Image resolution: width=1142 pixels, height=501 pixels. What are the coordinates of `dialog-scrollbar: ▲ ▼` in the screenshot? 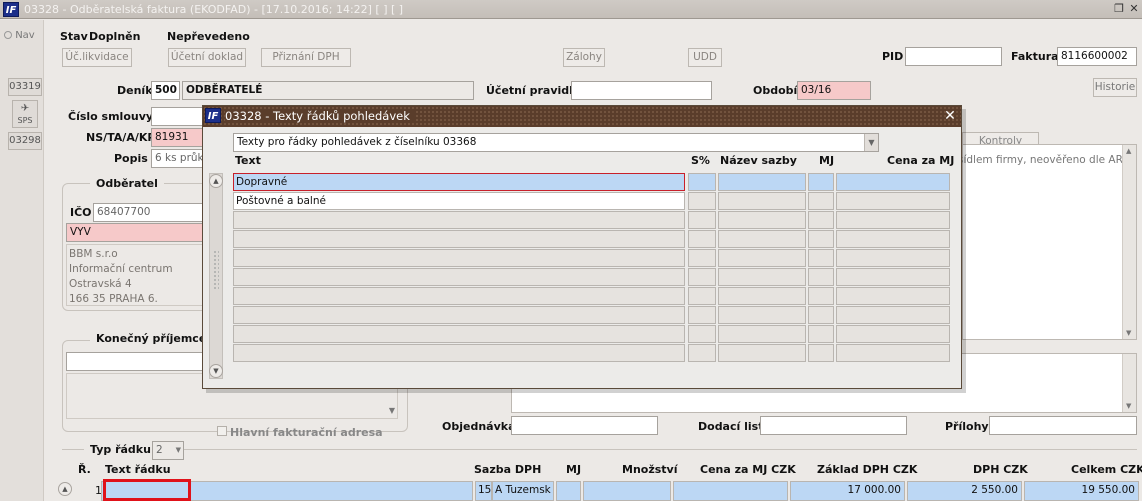 It's located at (216, 276).